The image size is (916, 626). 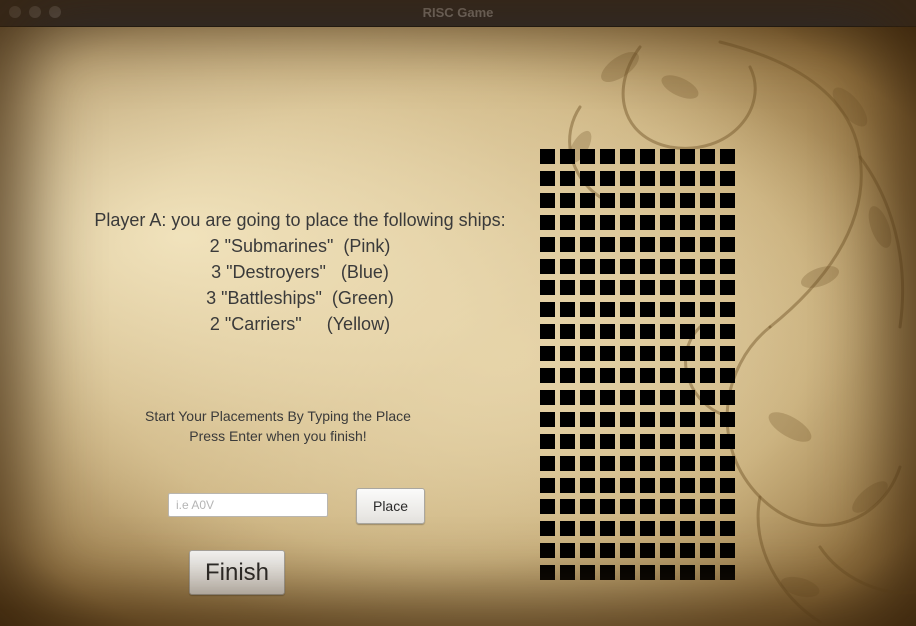 I want to click on board-cell-r10-c3, so click(x=607, y=375).